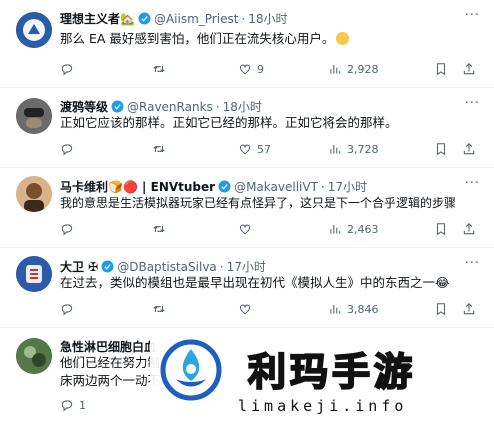  Describe the element at coordinates (205, 39) in the screenshot. I see `tweet-text: 那么 EA 最好感到害怕，他们正在流失核心用户。` at that location.